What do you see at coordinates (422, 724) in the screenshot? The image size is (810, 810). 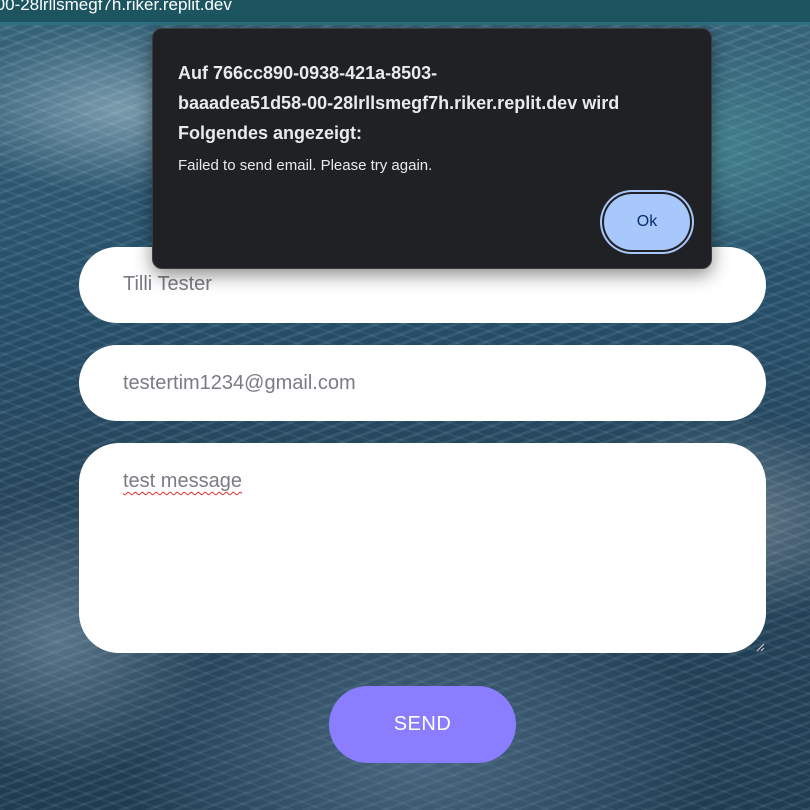 I see `send-button: SEND` at bounding box center [422, 724].